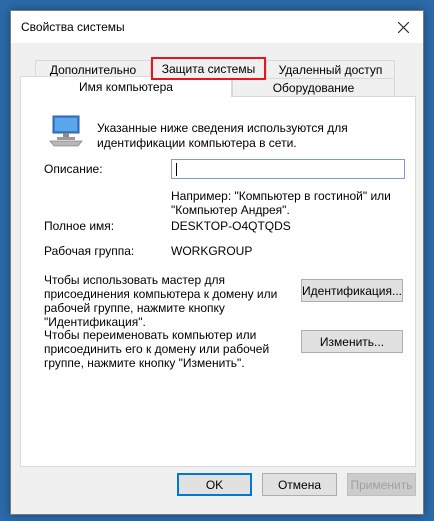  What do you see at coordinates (126, 86) in the screenshot?
I see `tab-computer-name: Имя компьютера` at bounding box center [126, 86].